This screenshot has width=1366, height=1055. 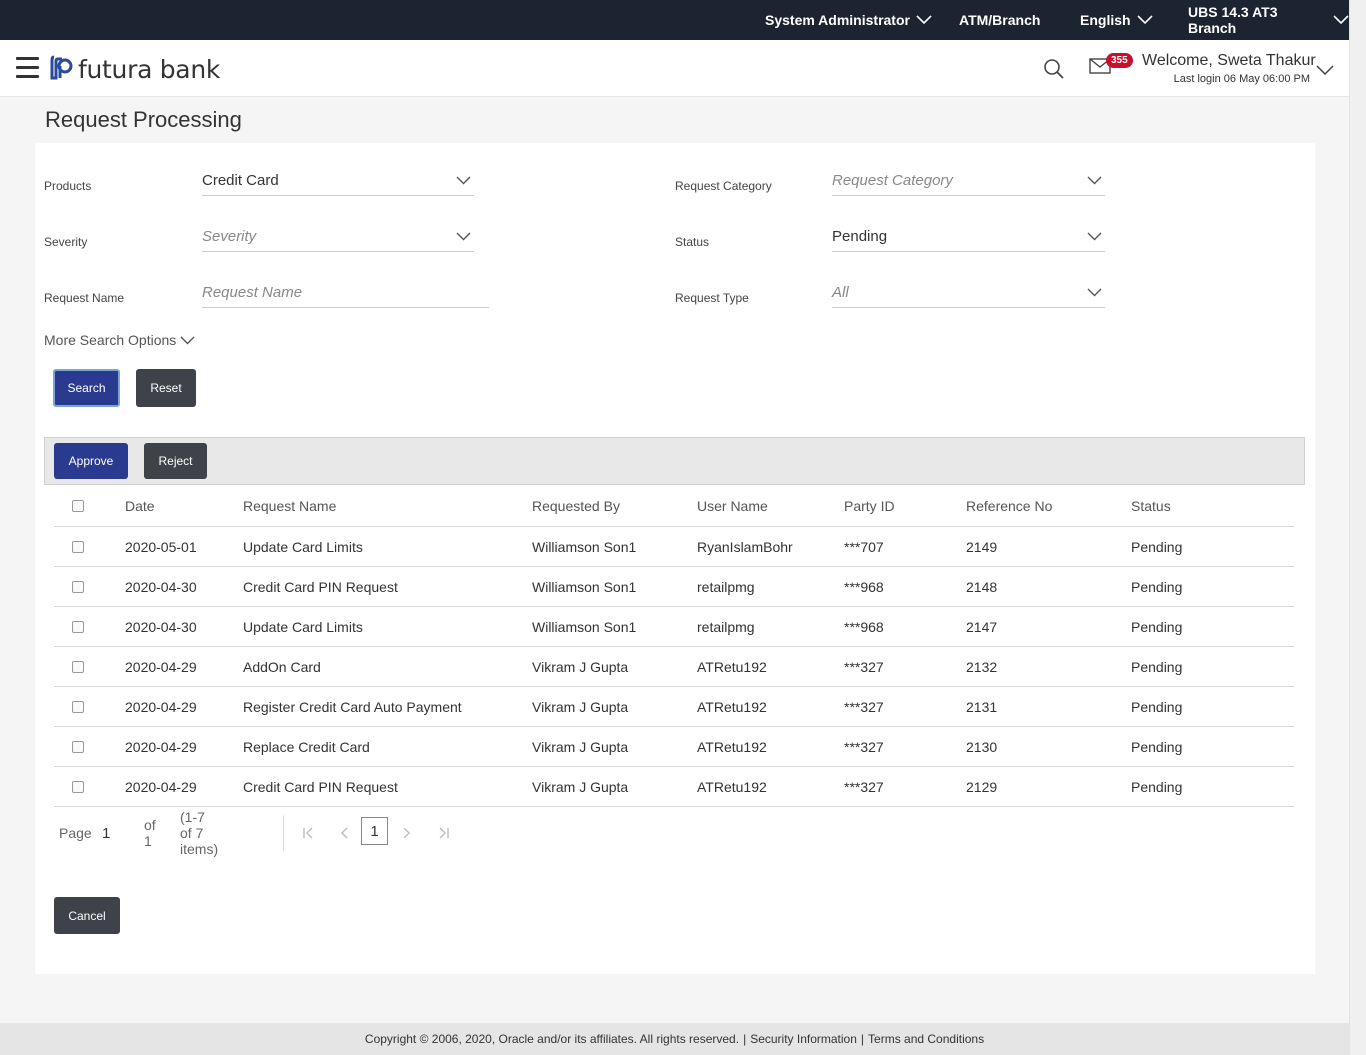 What do you see at coordinates (86, 388) in the screenshot?
I see `search-button: Search` at bounding box center [86, 388].